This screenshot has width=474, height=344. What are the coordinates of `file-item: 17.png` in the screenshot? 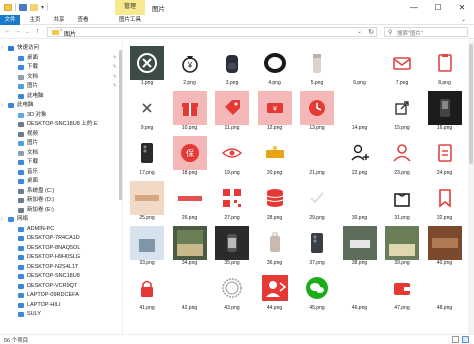 It's located at (147, 156).